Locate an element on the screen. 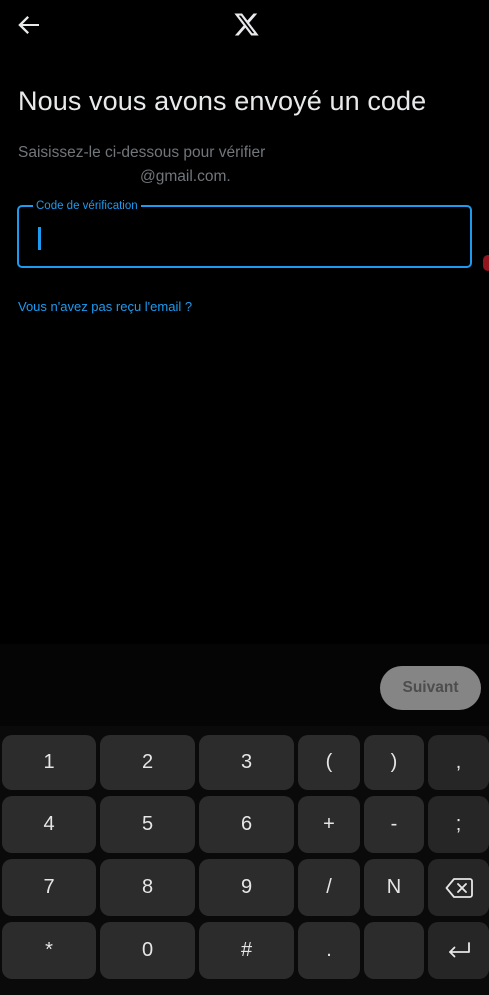  key-6: 6 is located at coordinates (246, 824).